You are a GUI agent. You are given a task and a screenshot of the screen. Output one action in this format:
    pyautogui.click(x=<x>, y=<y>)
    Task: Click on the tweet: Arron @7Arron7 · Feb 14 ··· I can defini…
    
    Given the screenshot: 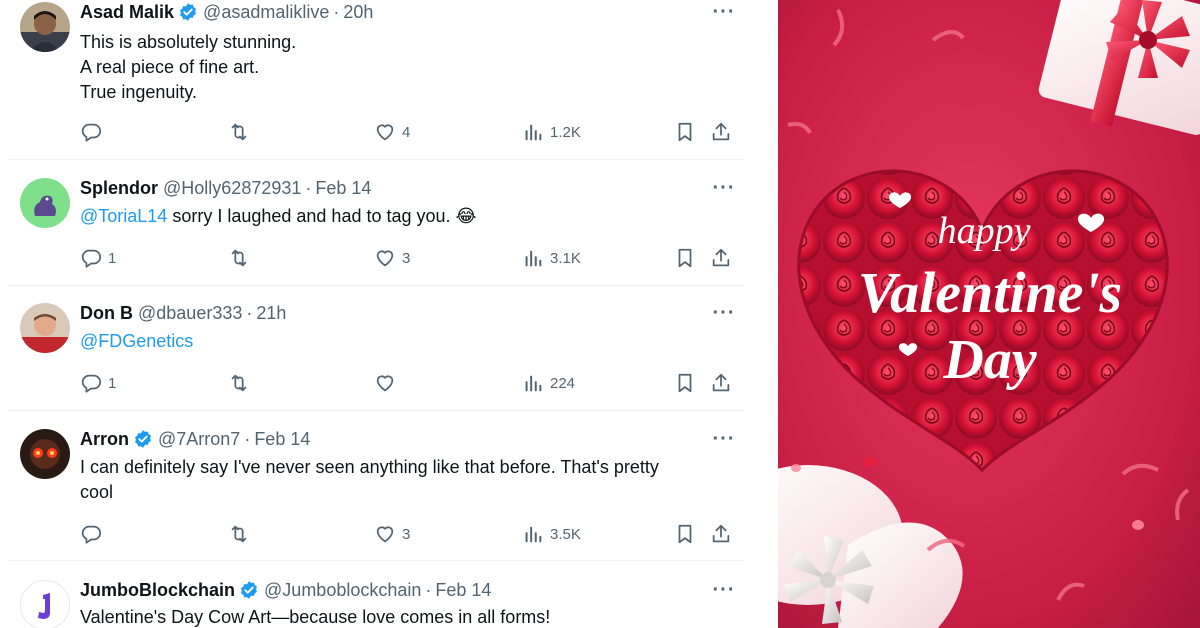 What is the action you would take?
    pyautogui.click(x=376, y=494)
    